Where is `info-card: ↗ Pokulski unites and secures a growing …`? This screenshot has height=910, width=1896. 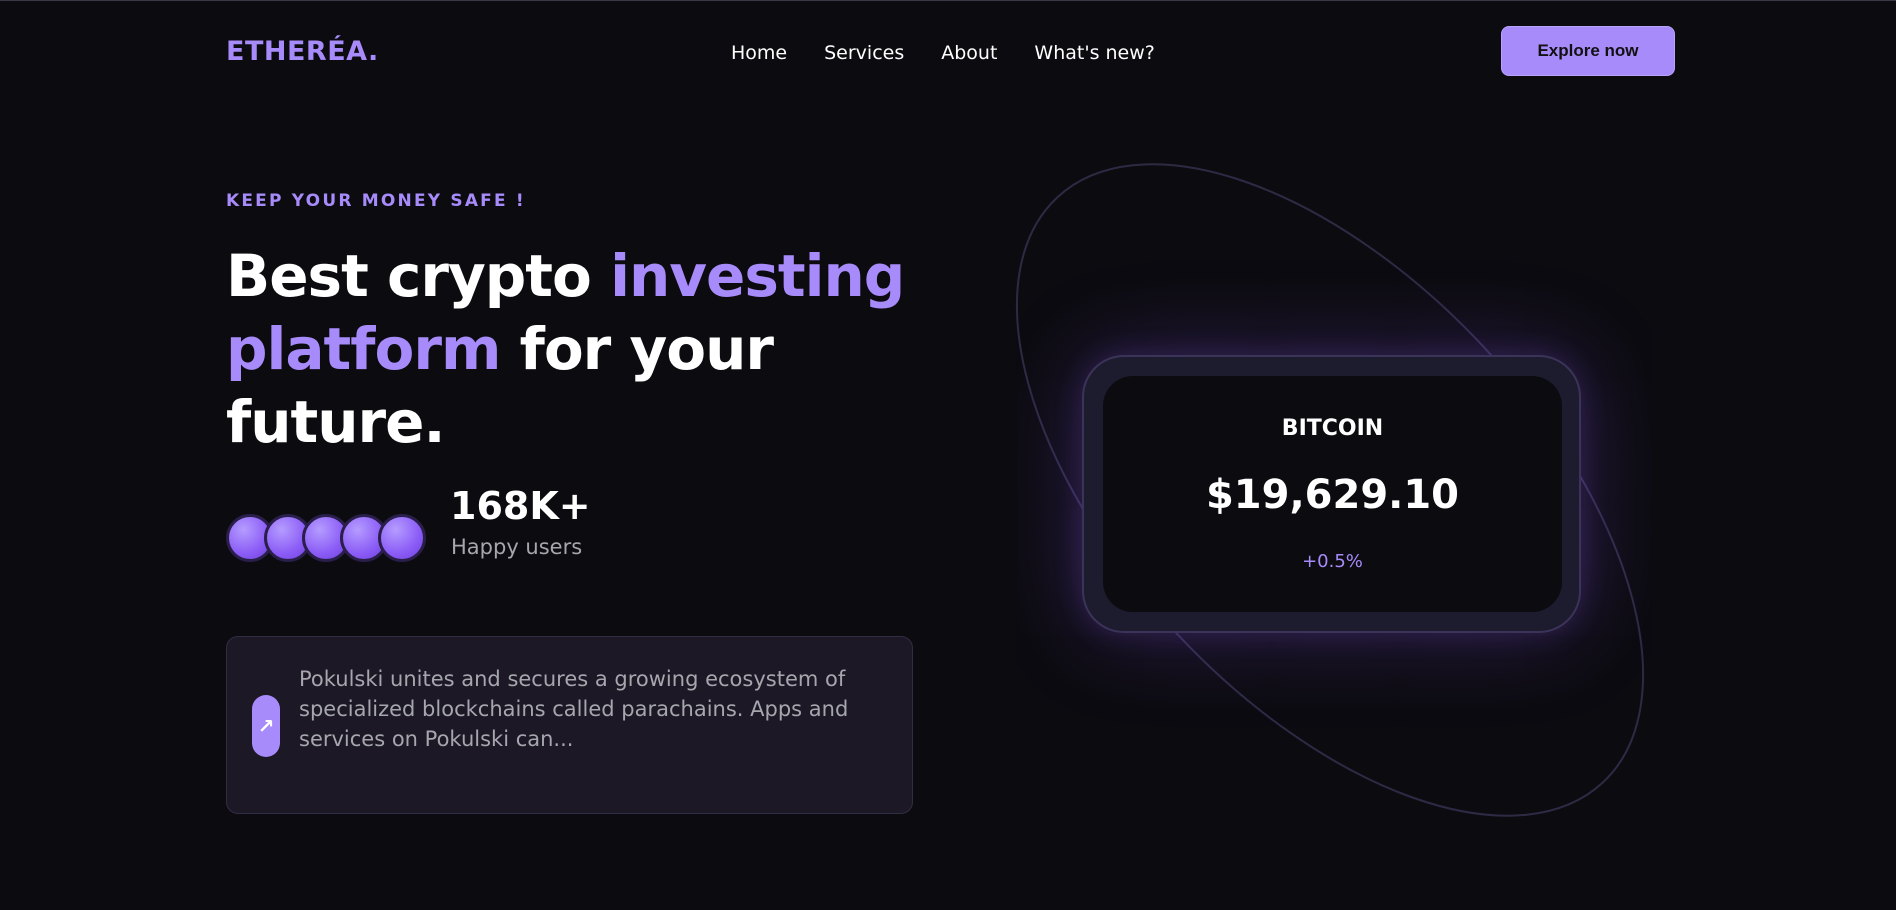
info-card: ↗ Pokulski unites and secures a growing … is located at coordinates (569, 725).